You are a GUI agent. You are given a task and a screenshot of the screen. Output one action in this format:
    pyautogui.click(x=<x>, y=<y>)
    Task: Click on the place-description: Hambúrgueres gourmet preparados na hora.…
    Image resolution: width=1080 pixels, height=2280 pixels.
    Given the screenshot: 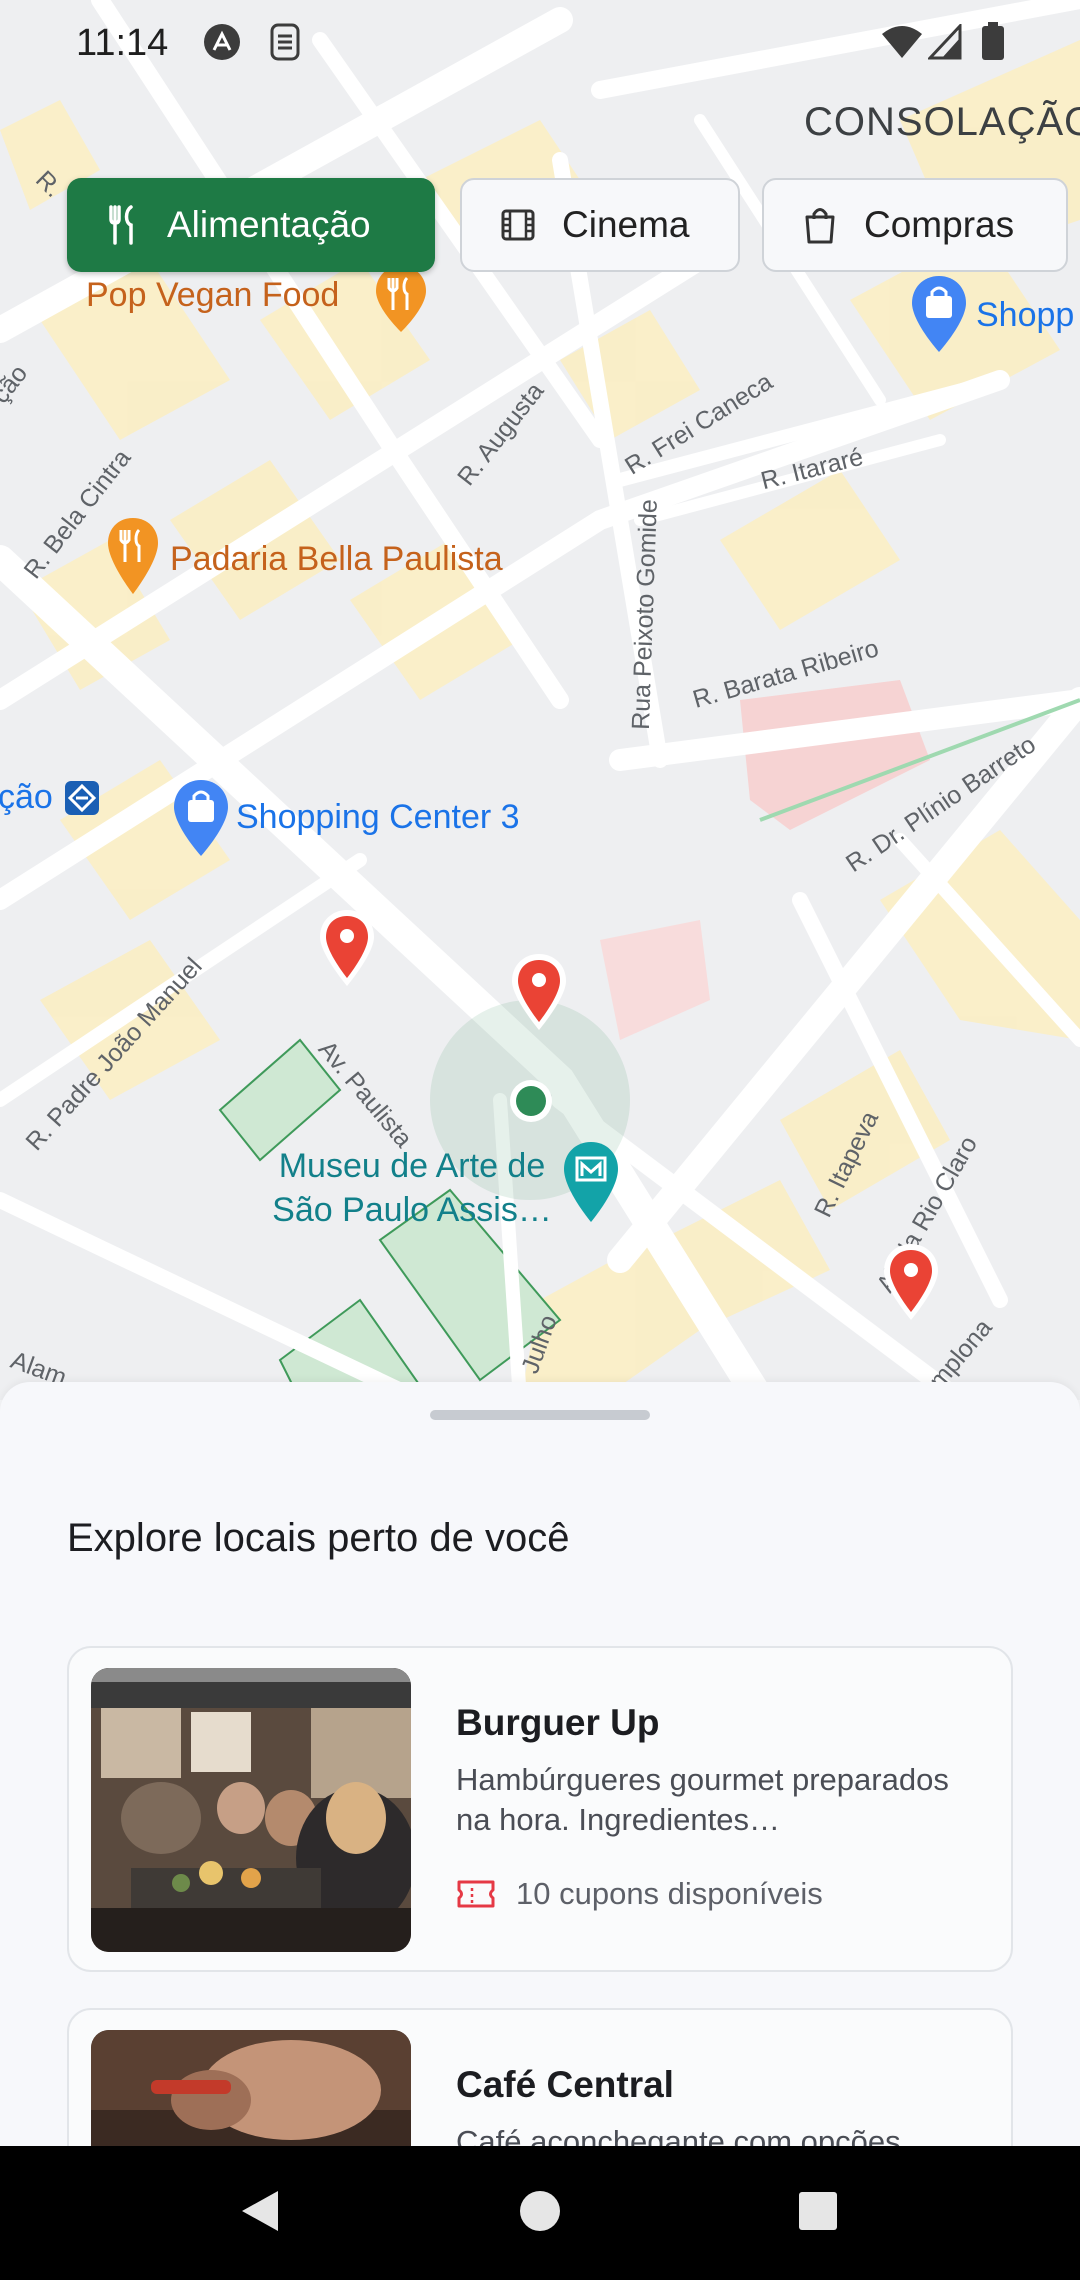 What is the action you would take?
    pyautogui.click(x=702, y=1799)
    